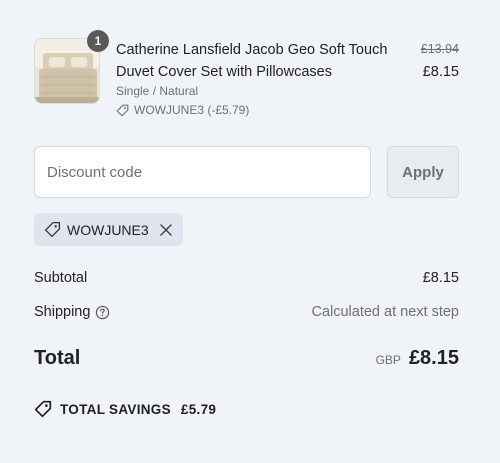 This screenshot has width=500, height=463. I want to click on applied-discount-chip: WOWJUNE3, so click(108, 229).